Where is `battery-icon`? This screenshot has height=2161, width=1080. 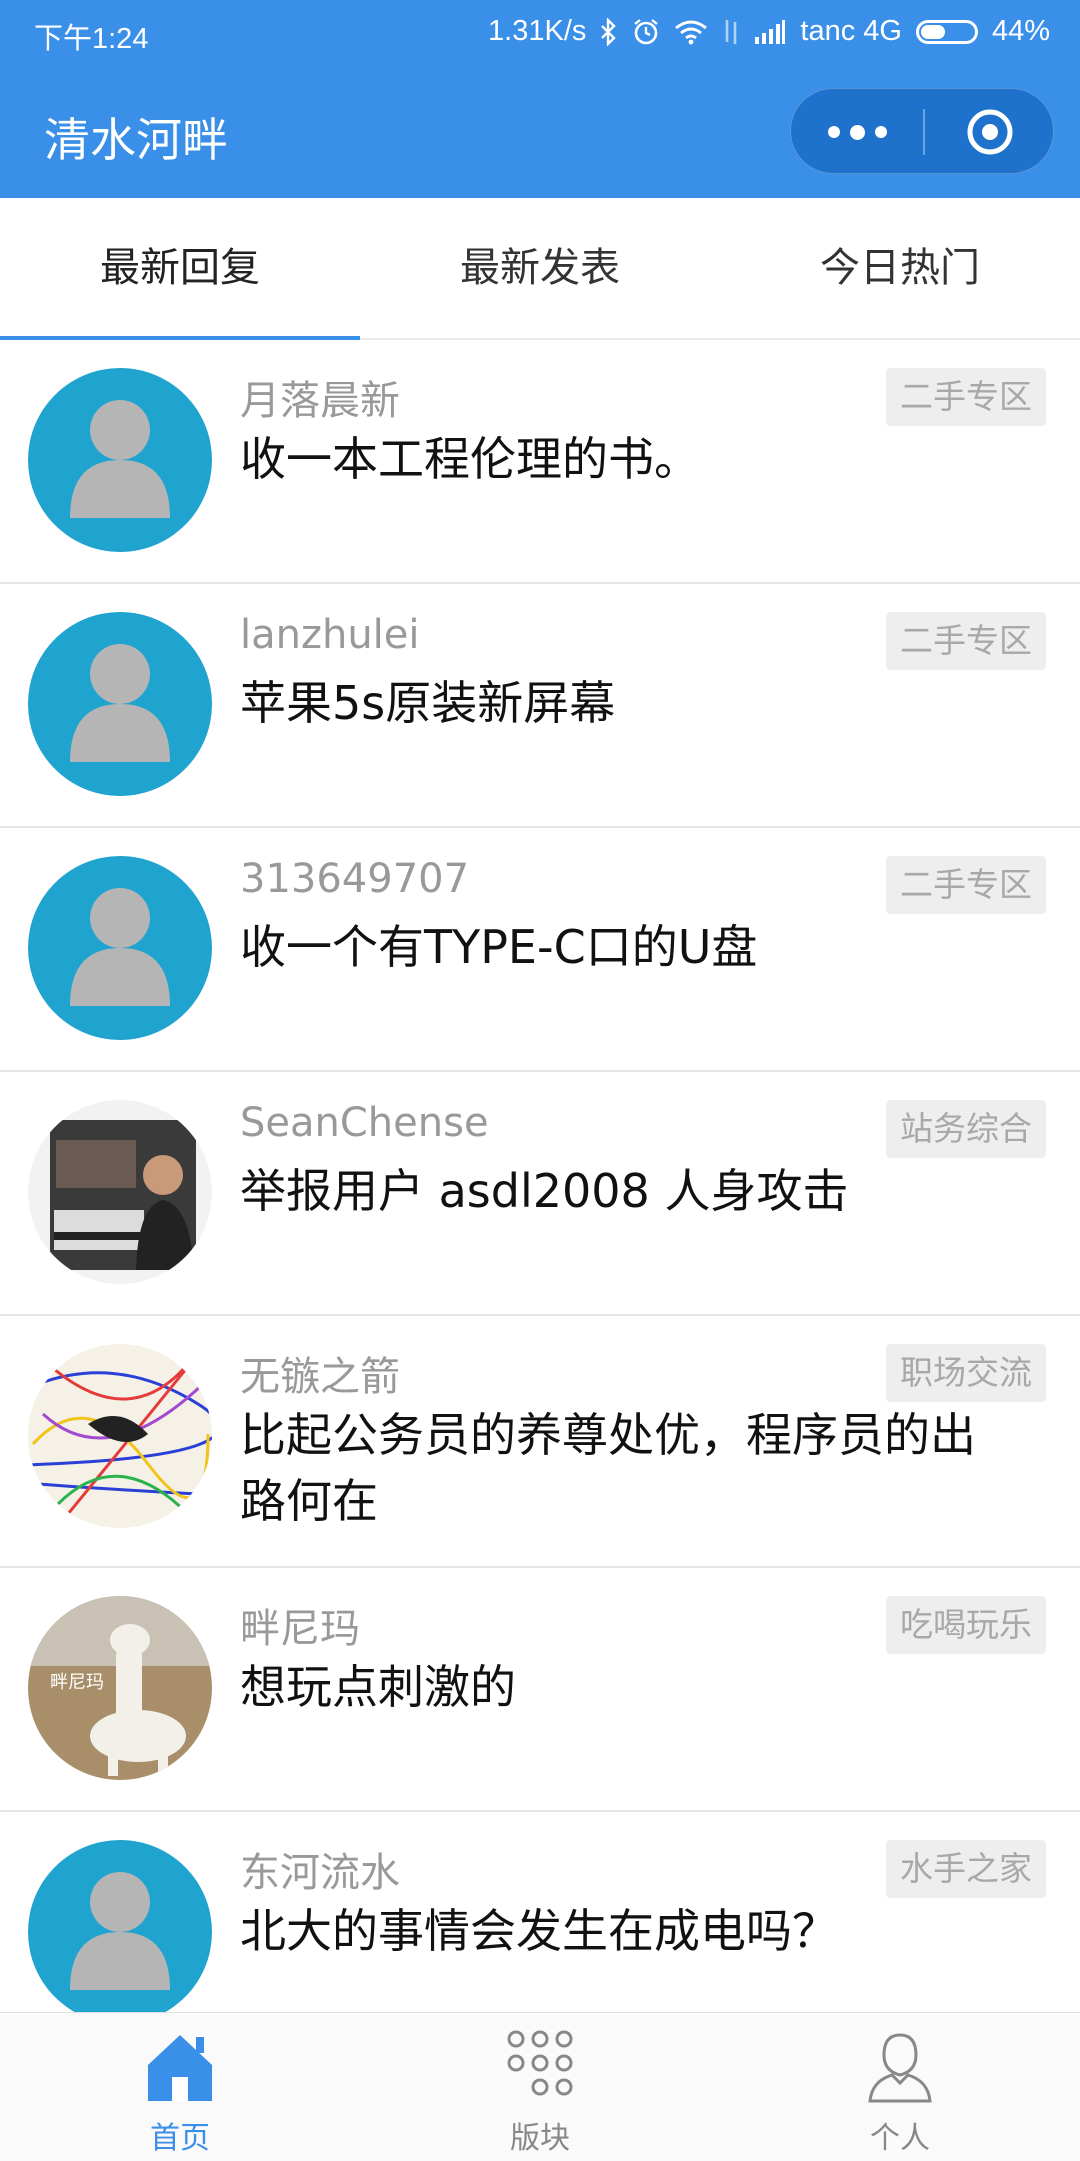 battery-icon is located at coordinates (946, 31).